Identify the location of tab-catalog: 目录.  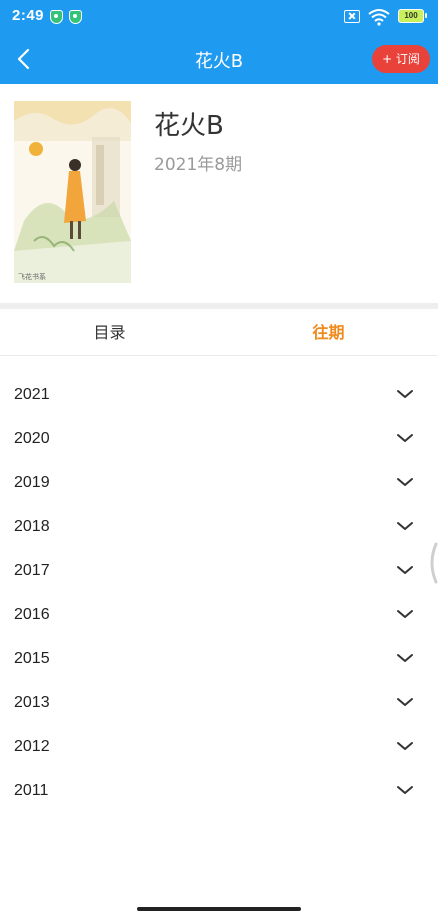
(109, 332).